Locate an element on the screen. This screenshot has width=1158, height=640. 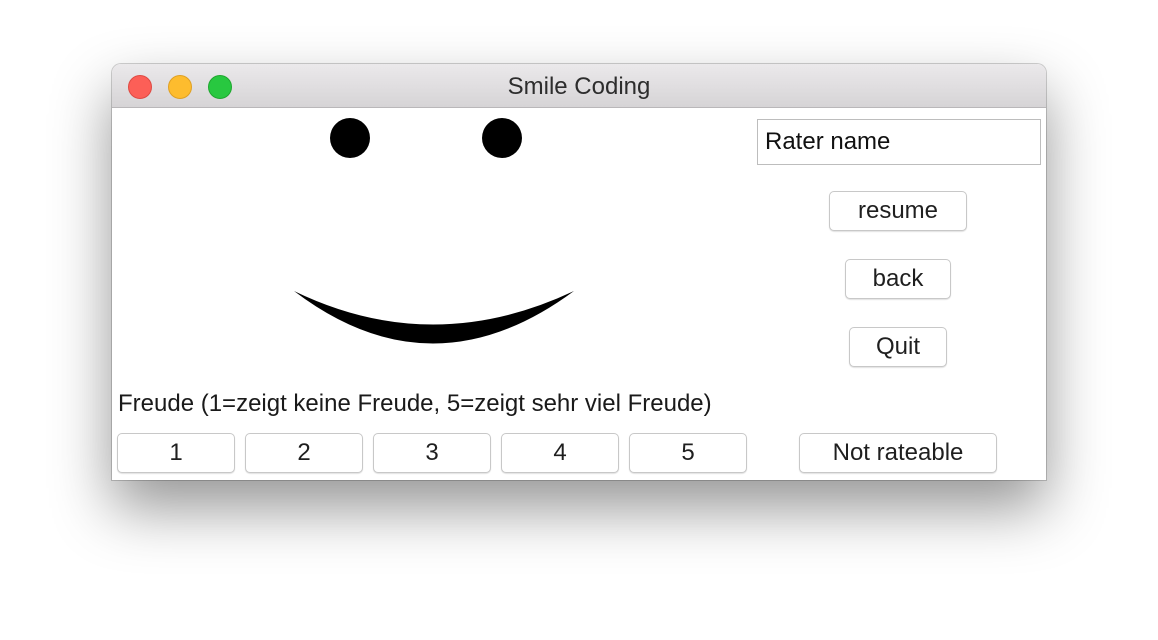
rating-button-3: 3 is located at coordinates (432, 453).